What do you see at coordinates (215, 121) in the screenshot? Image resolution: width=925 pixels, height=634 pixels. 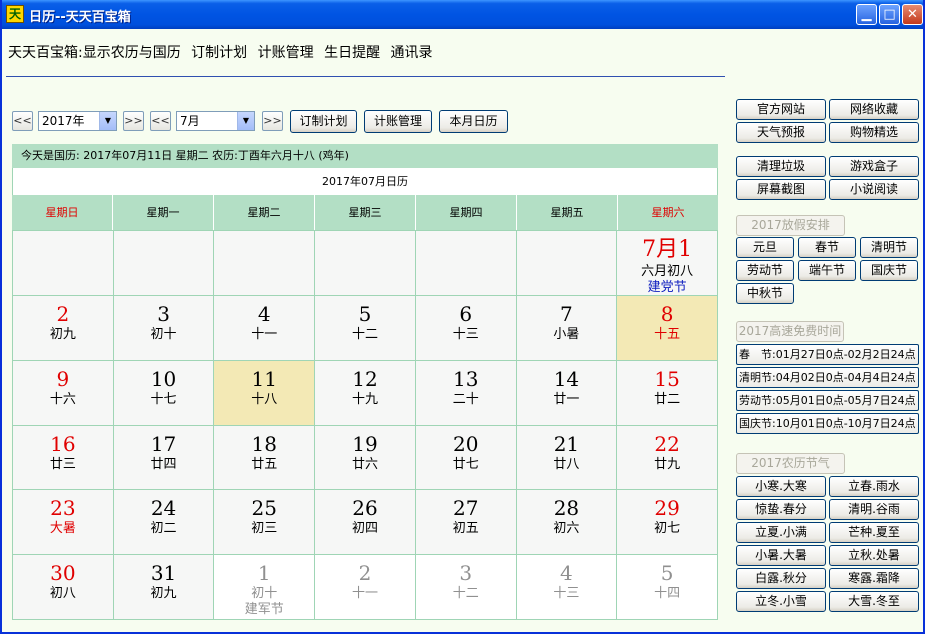 I see `month-select: 7月 ▼` at bounding box center [215, 121].